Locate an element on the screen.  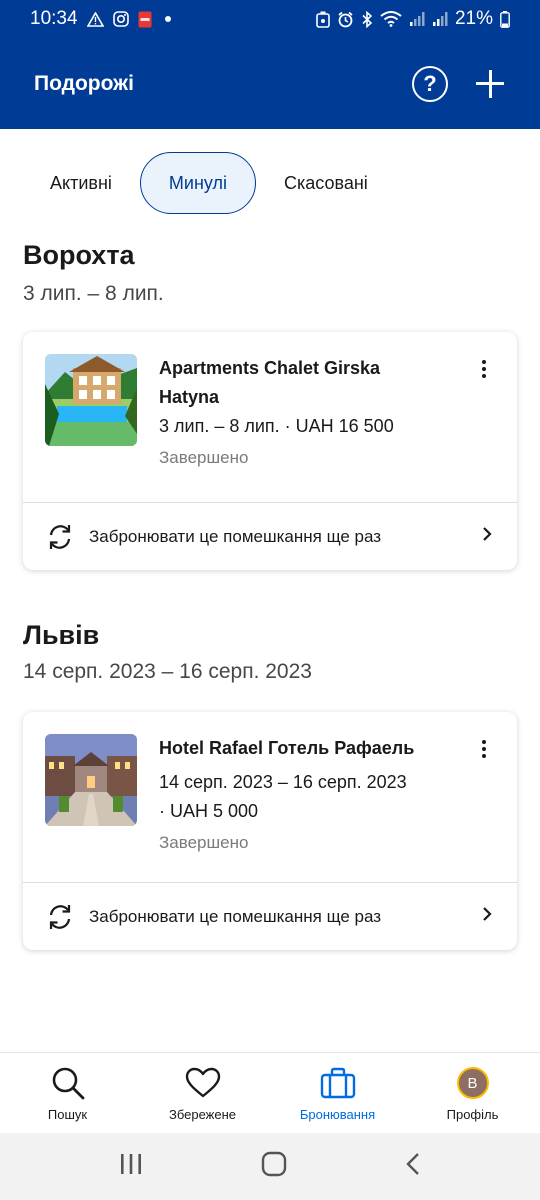
tab-active: Активні is located at coordinates (81, 183).